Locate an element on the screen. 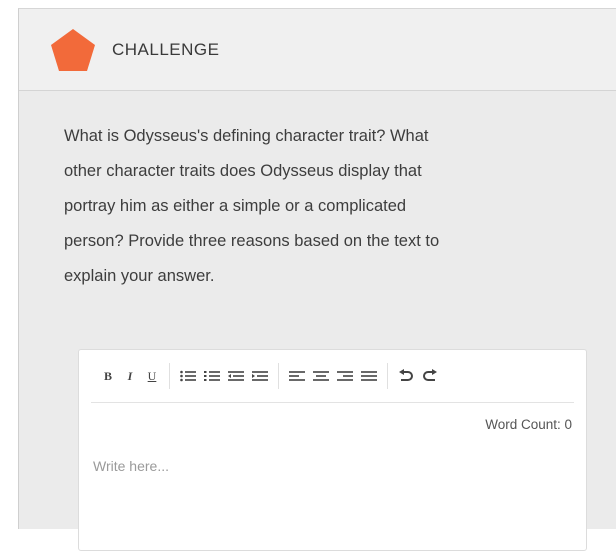 Image resolution: width=616 pixels, height=551 pixels. underline-button: U is located at coordinates (152, 376).